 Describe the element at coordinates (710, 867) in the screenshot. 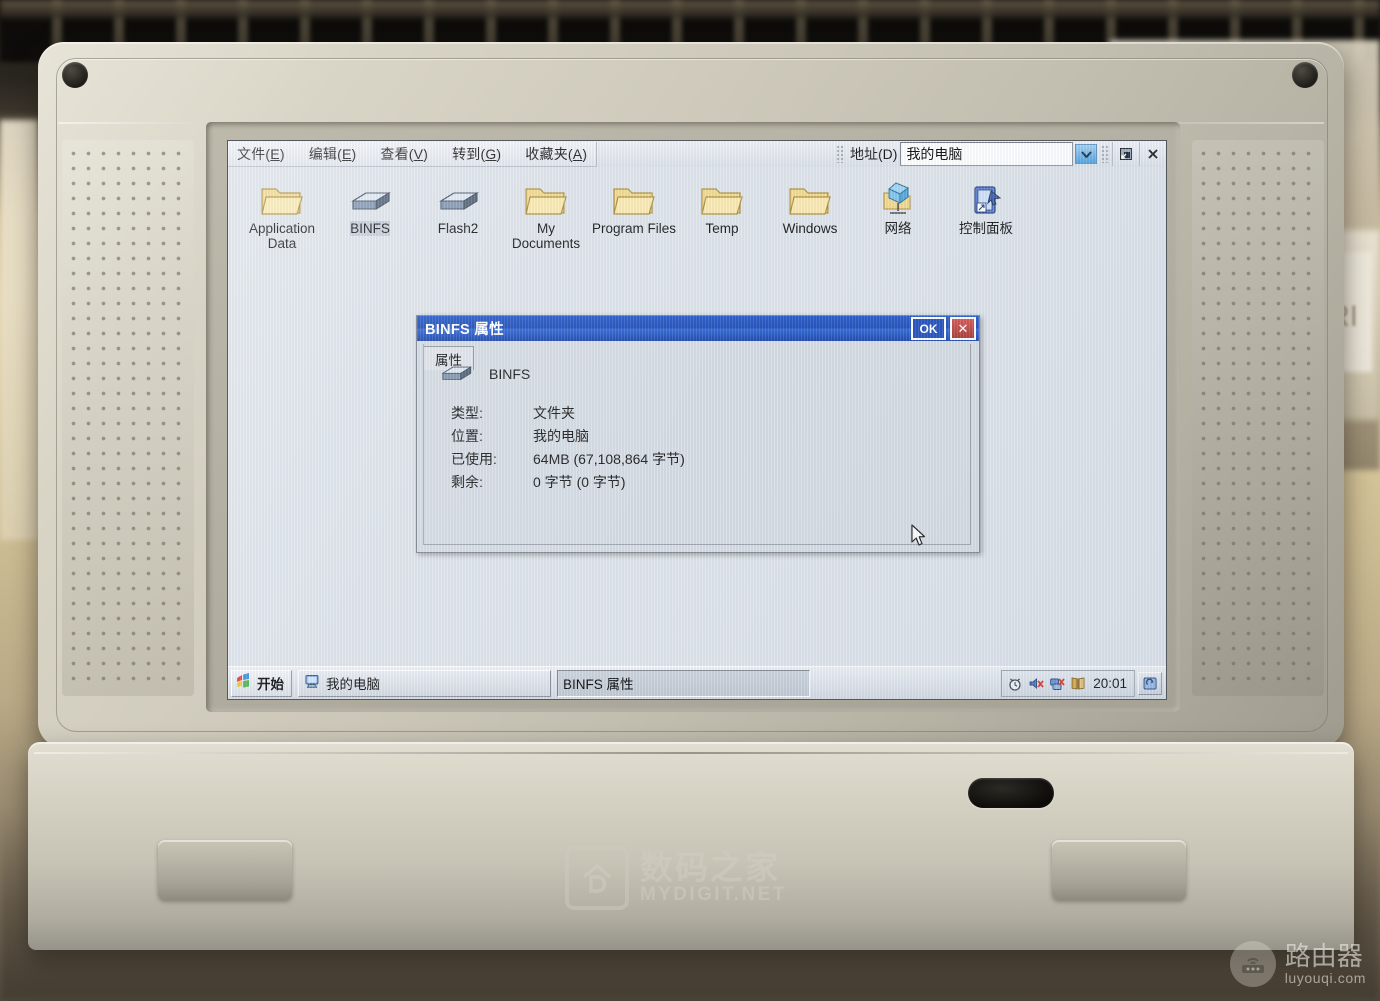

I see `watermark-cn: 数码之家` at that location.